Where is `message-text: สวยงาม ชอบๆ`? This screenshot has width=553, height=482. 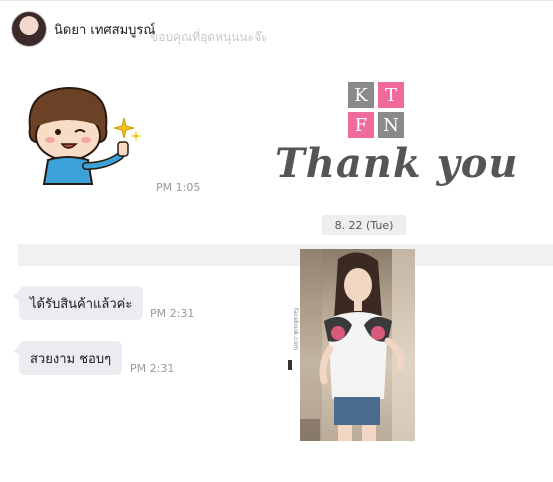
message-text: สวยงาม ชอบๆ is located at coordinates (71, 359).